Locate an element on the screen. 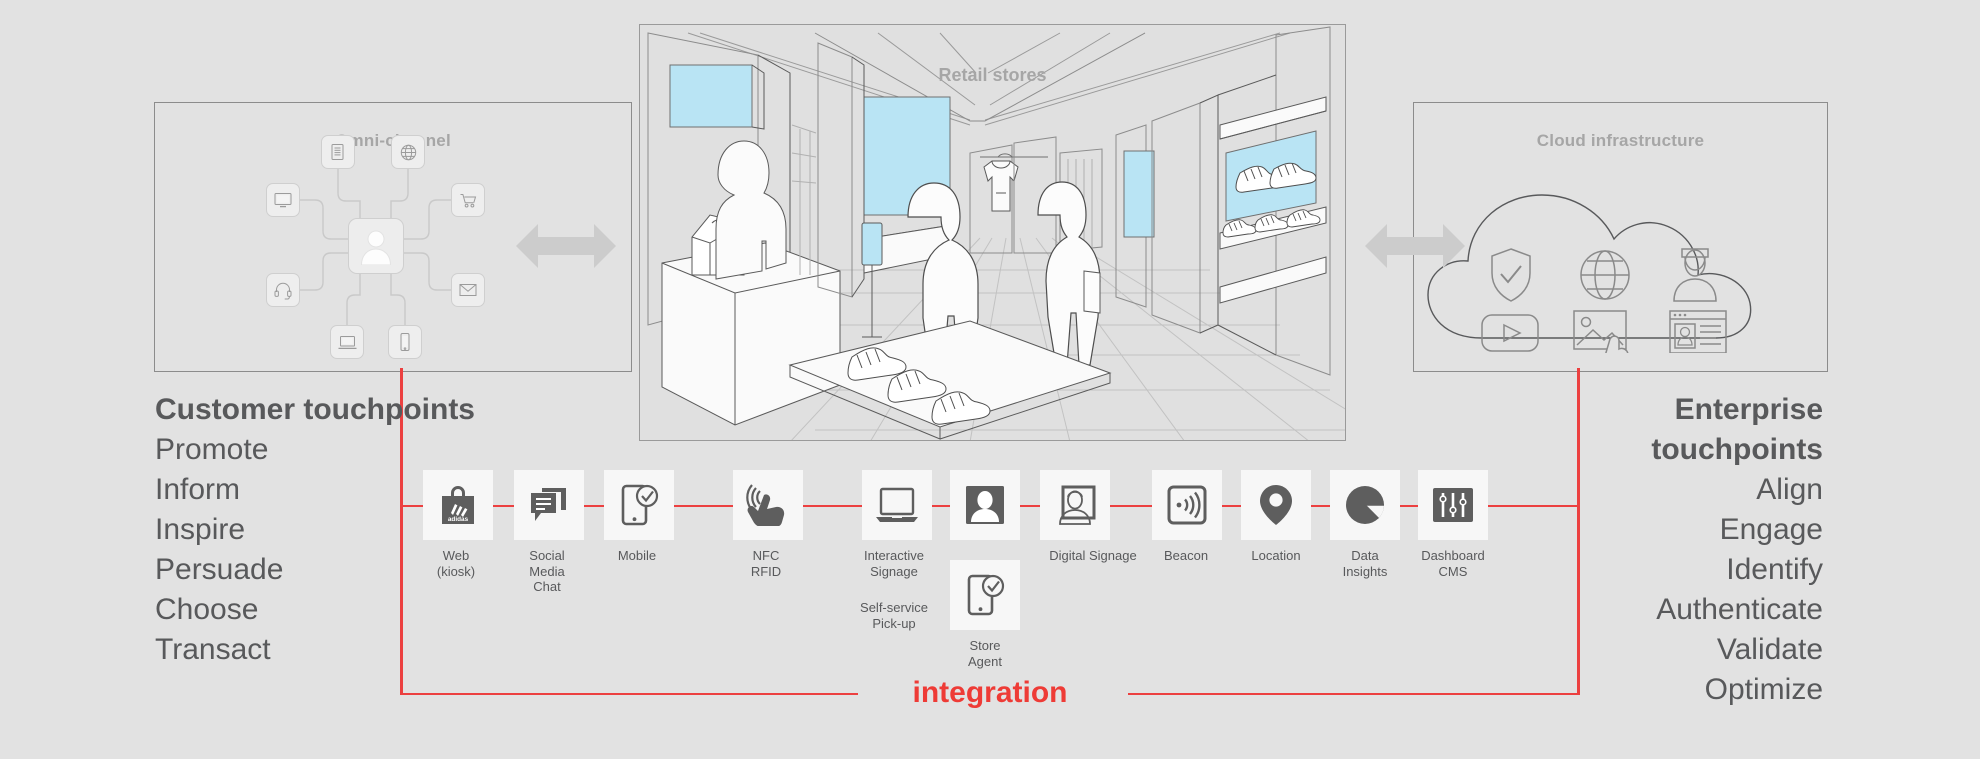  cloud-shape is located at coordinates (1589, 273).